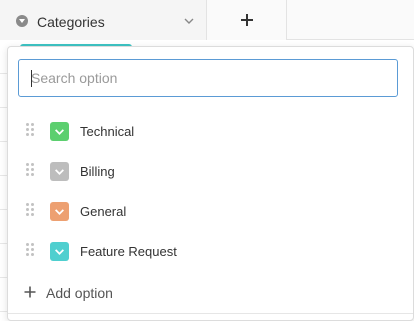 This screenshot has height=321, width=414. I want to click on search-field, so click(208, 78).